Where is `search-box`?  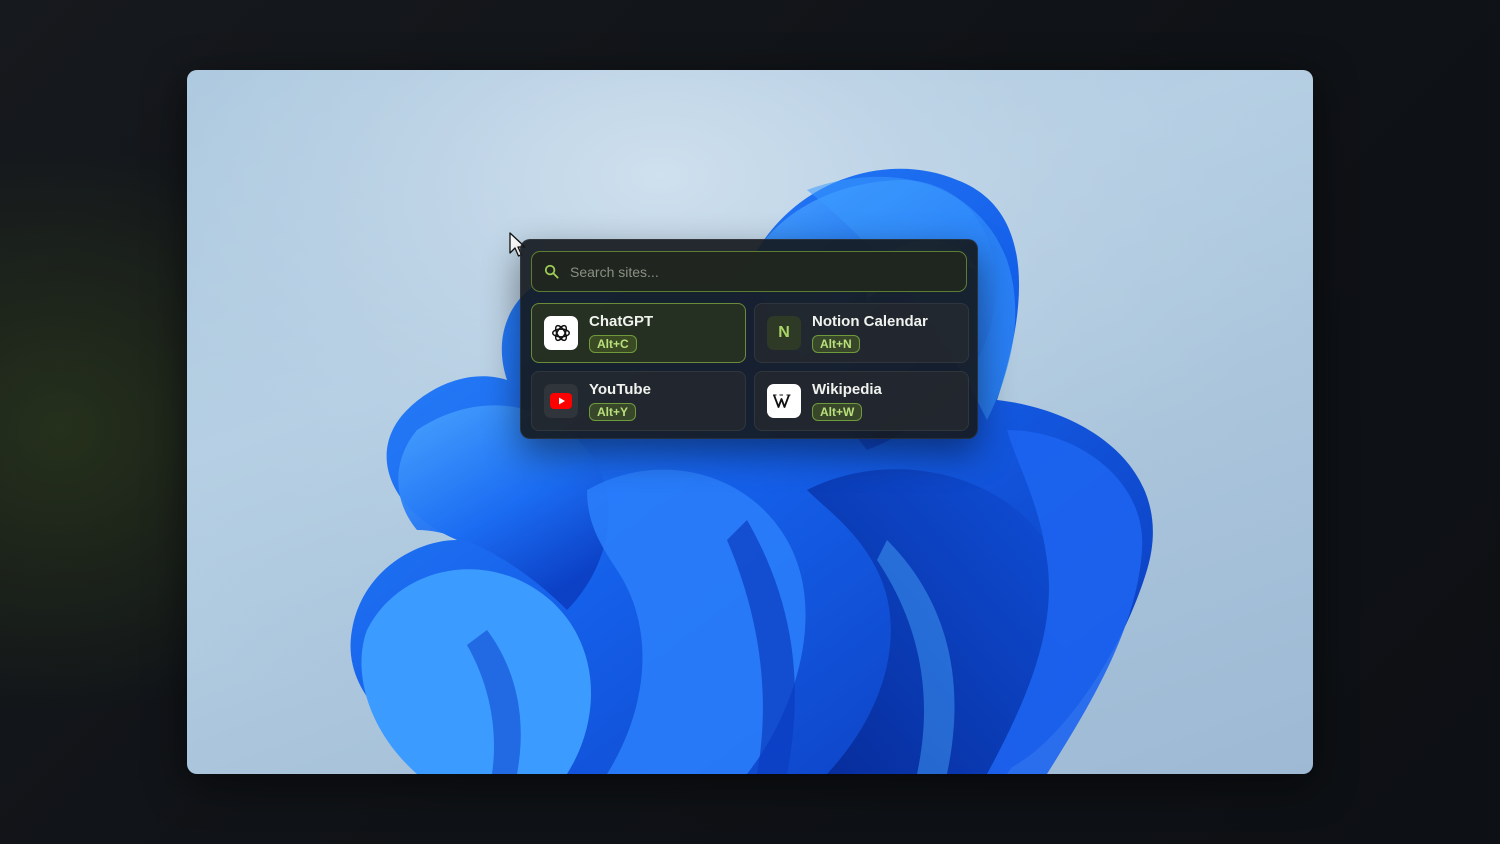
search-box is located at coordinates (749, 271).